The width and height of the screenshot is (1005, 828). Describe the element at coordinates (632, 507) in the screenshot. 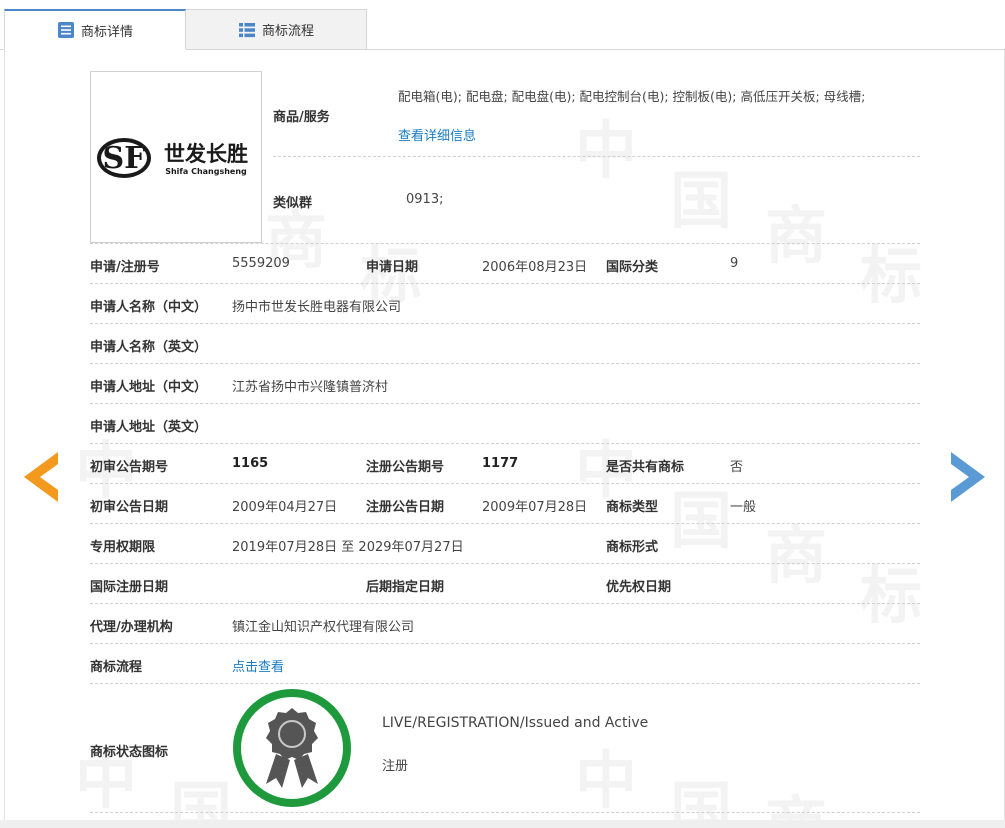

I see `trademark-type-label: 商标类型` at that location.